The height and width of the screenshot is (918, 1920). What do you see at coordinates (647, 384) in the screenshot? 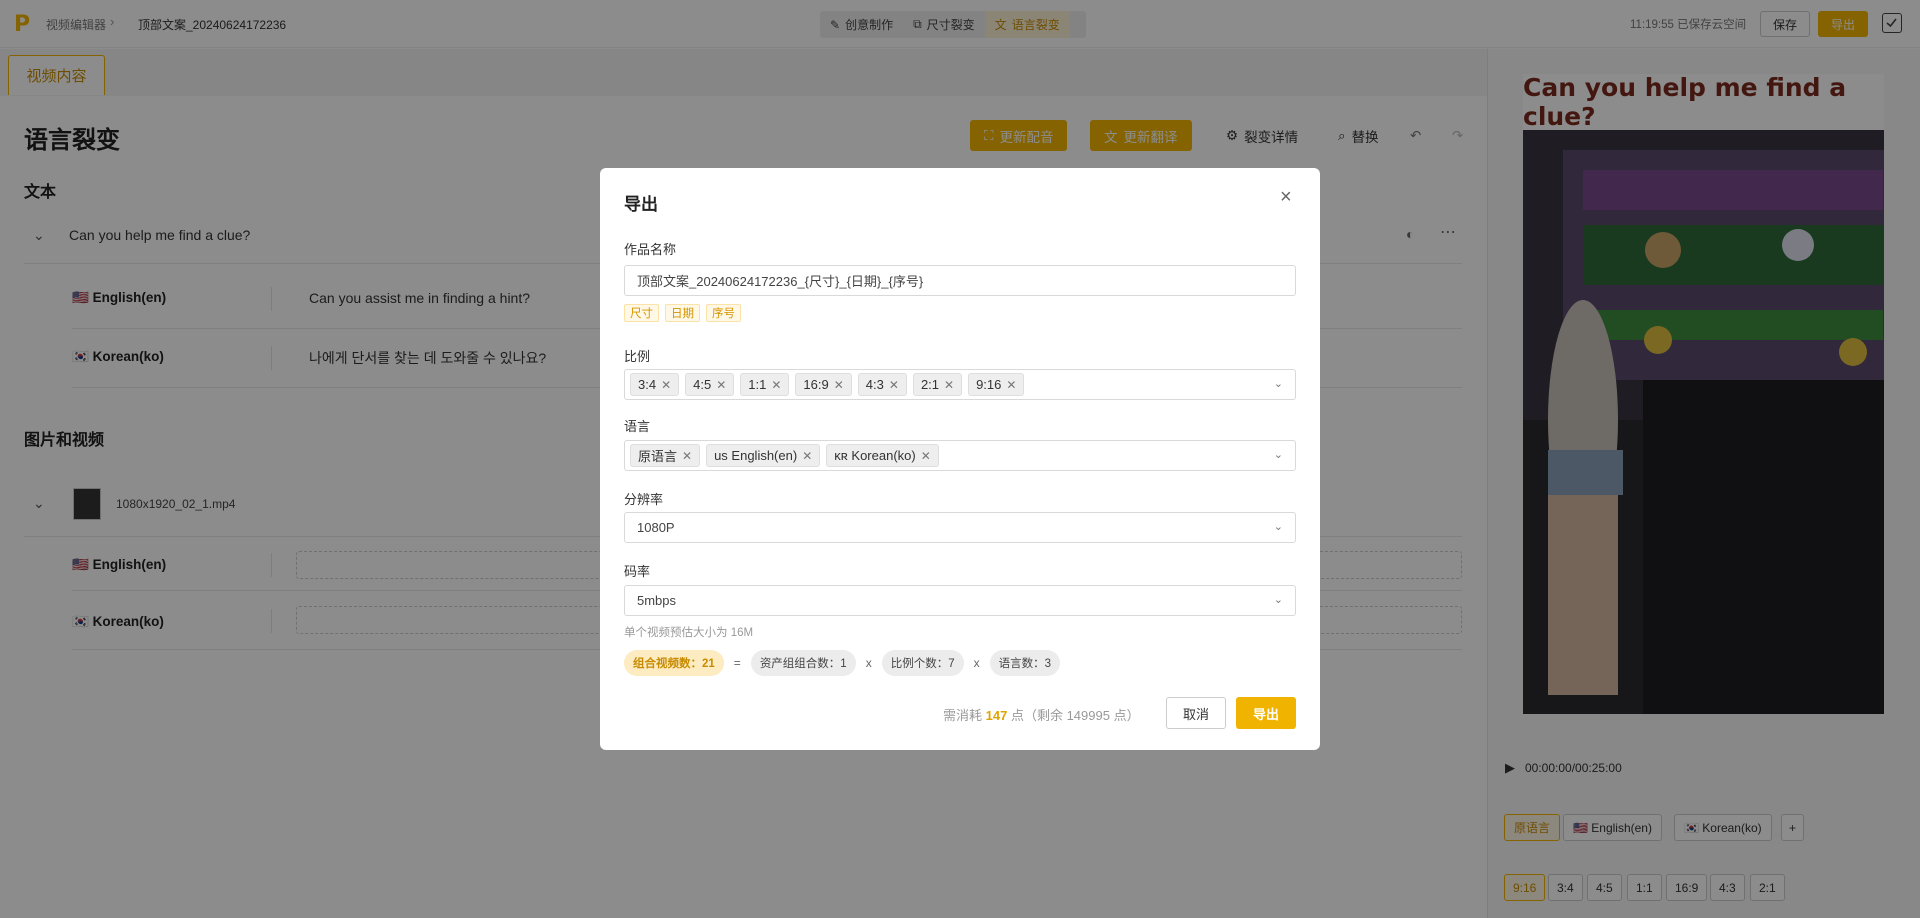
I see `ratio-tag-label: 3:4` at bounding box center [647, 384].